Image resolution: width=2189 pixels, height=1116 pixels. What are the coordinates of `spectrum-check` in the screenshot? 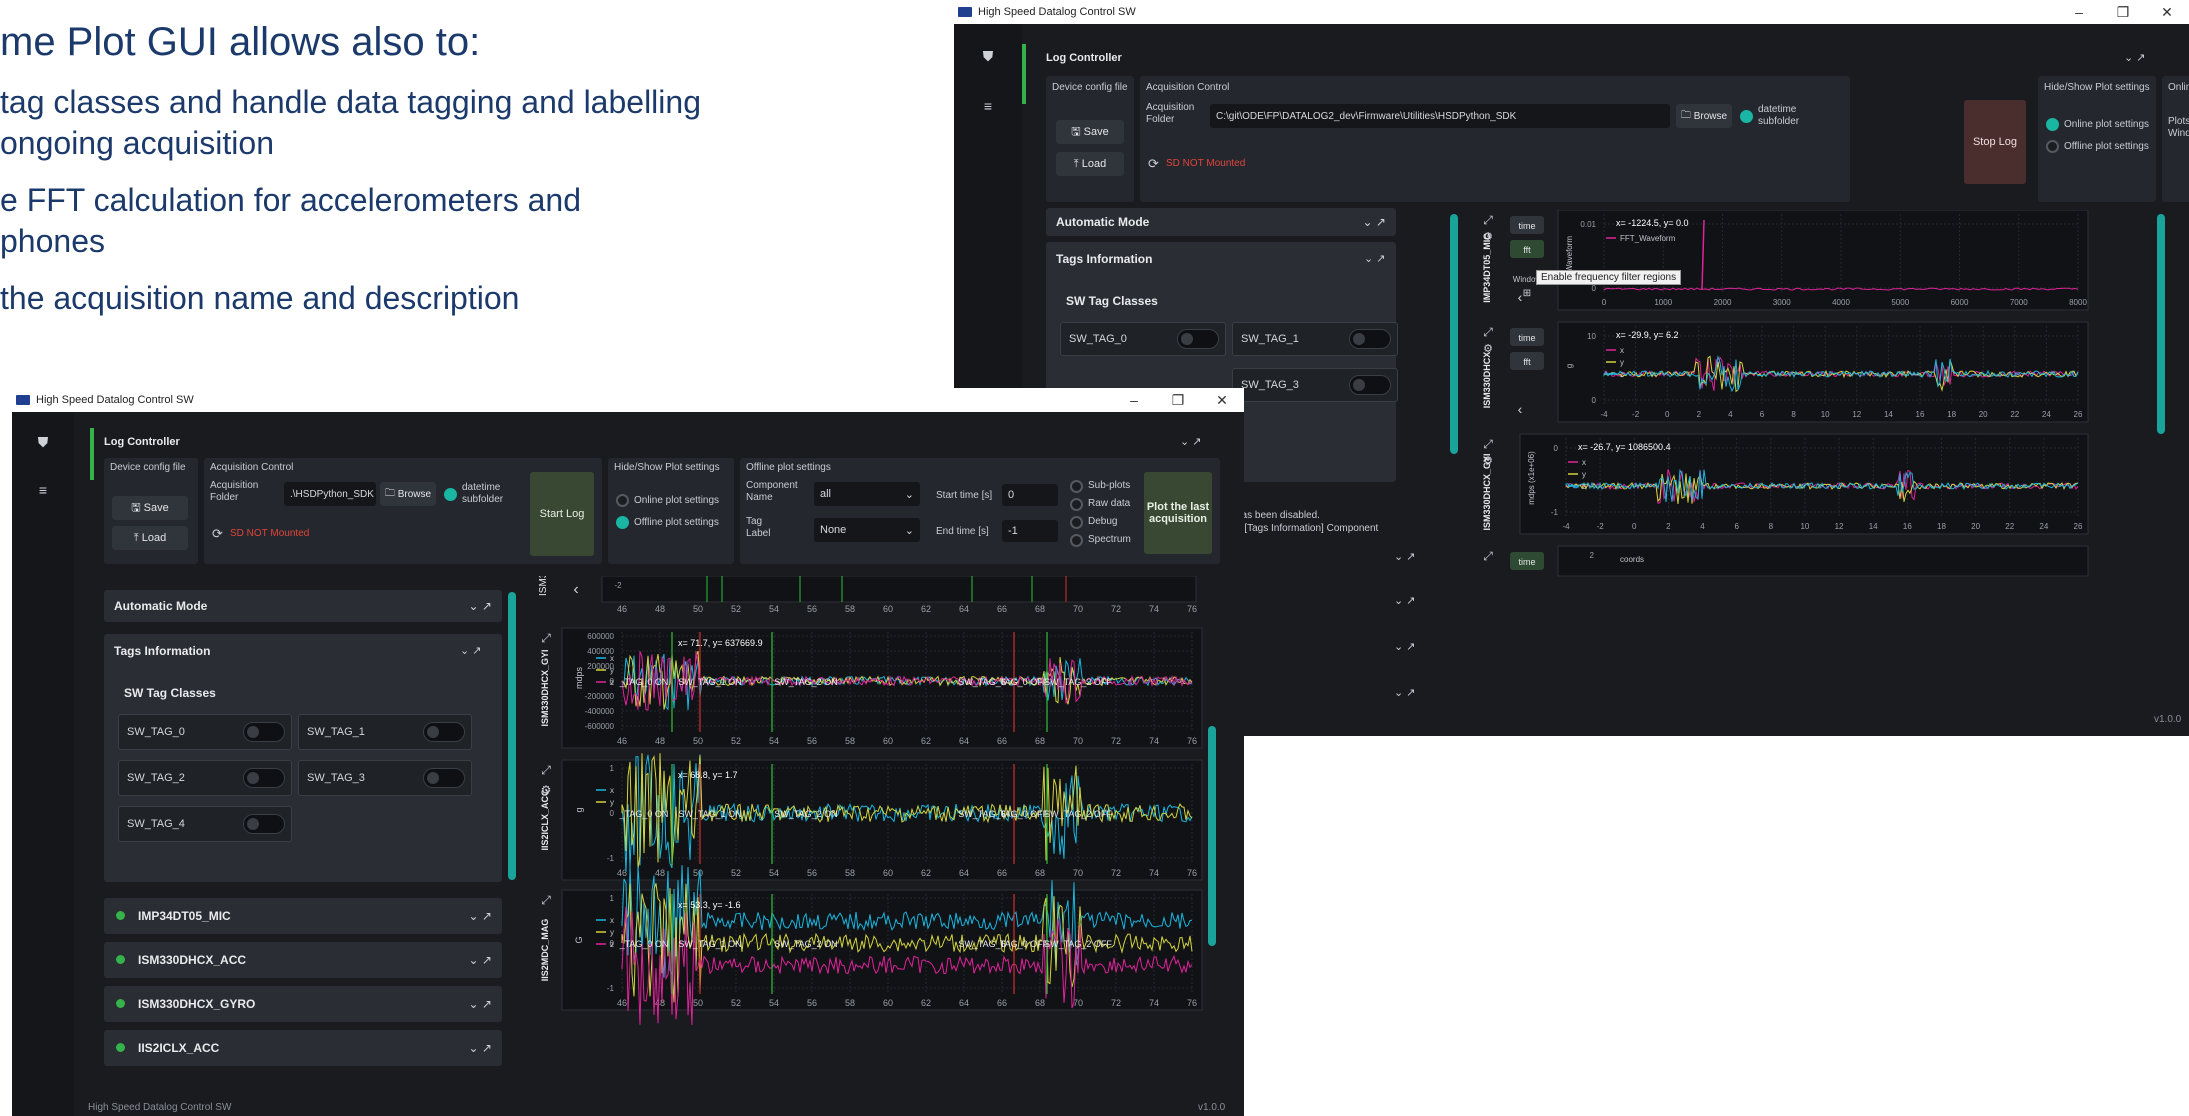 It's located at (1076, 540).